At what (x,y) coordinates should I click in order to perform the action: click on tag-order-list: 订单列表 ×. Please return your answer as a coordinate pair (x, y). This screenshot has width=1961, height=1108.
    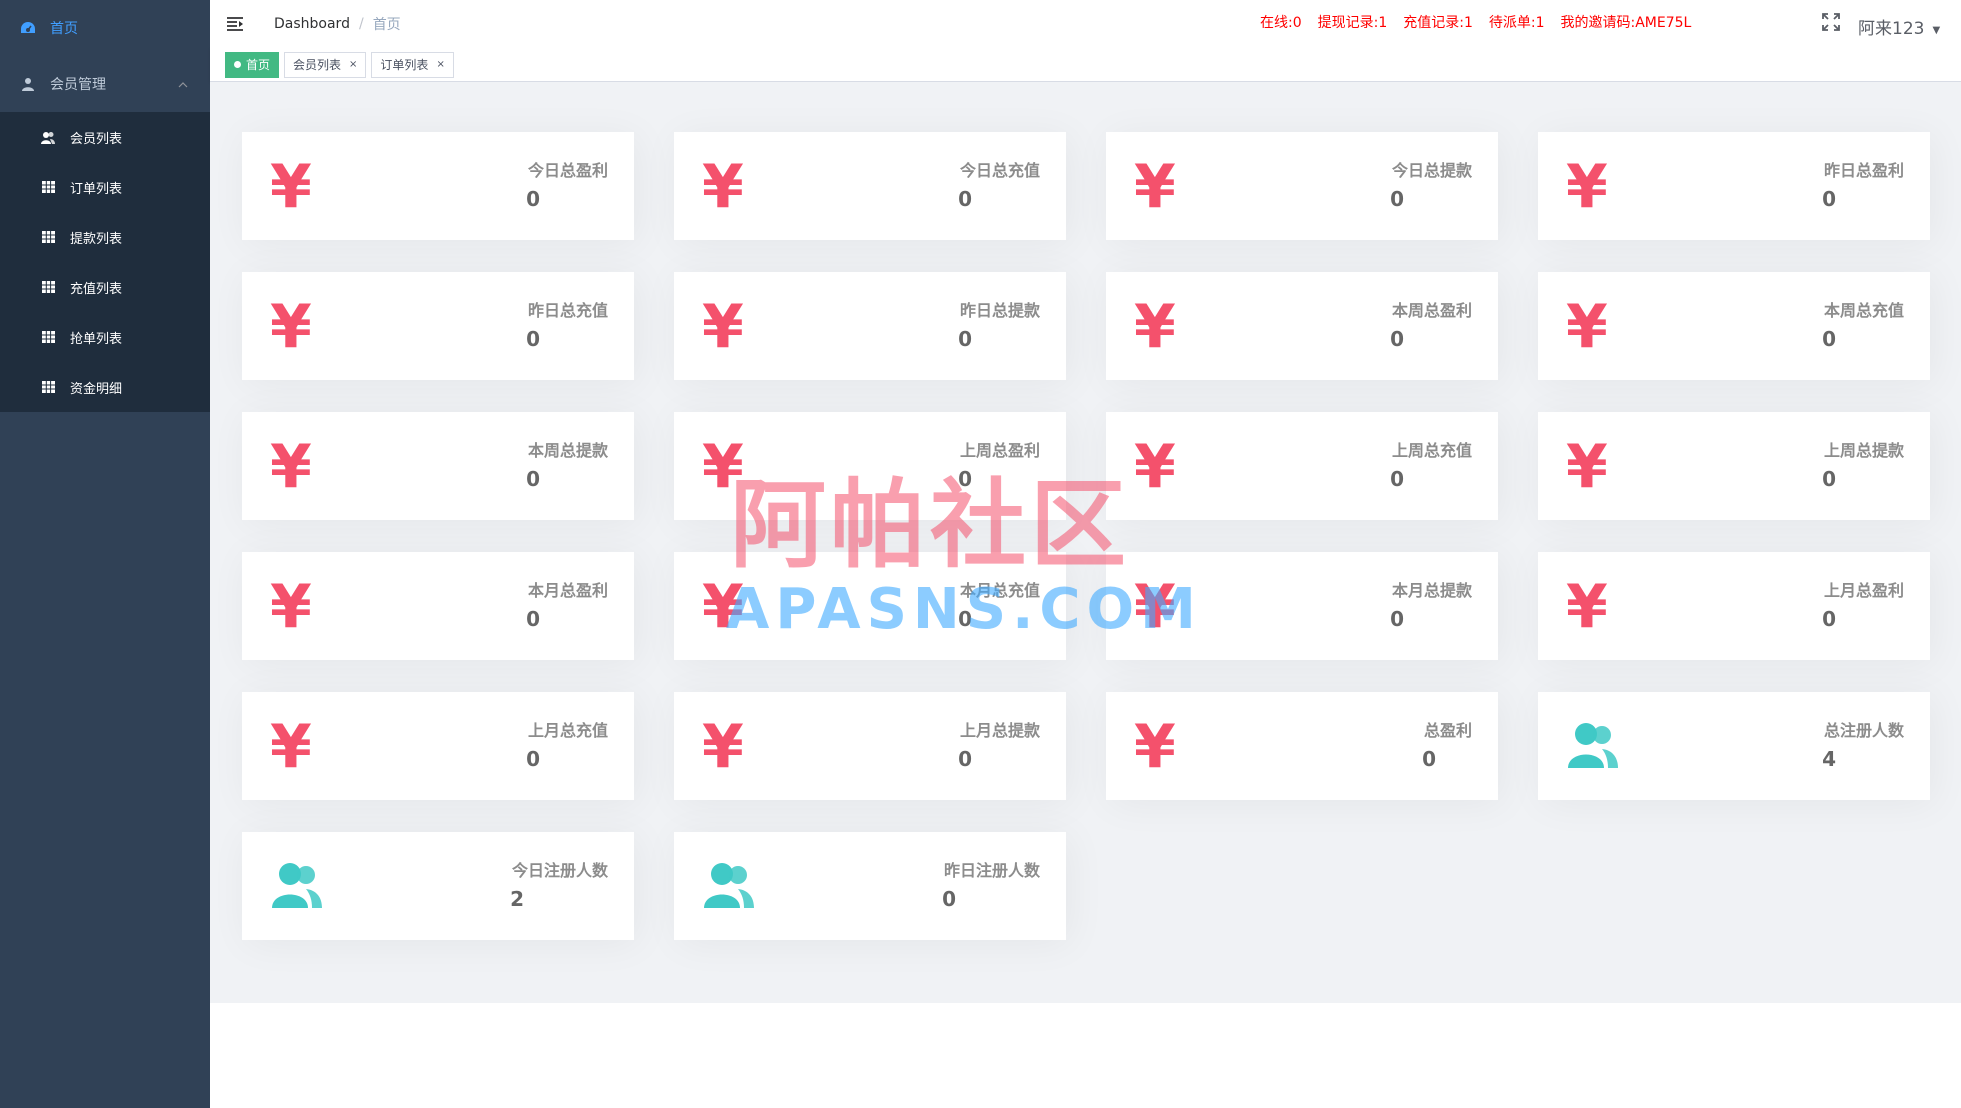
    Looking at the image, I should click on (412, 64).